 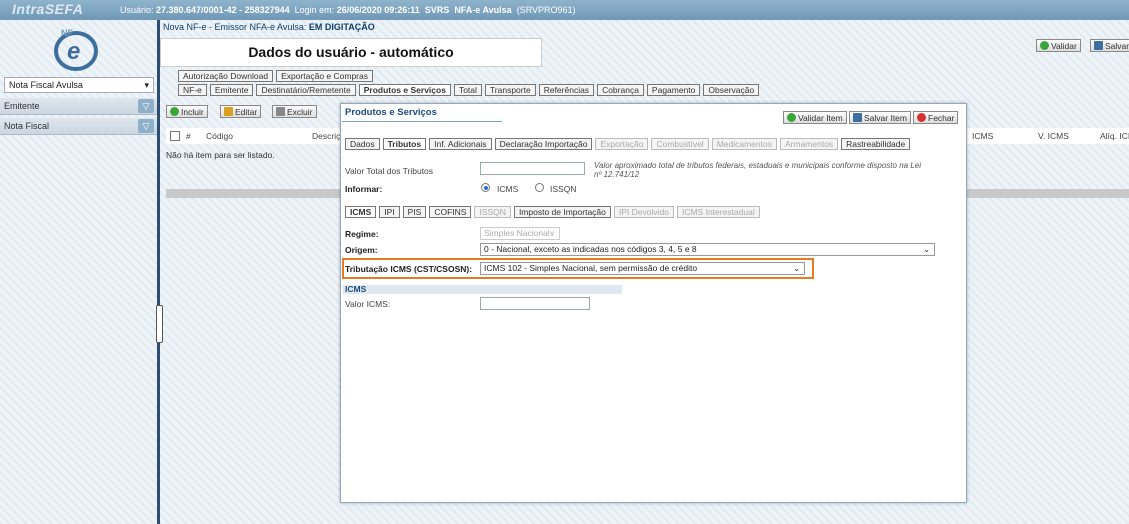 What do you see at coordinates (983, 136) in the screenshot?
I see `col-icms: ICMS` at bounding box center [983, 136].